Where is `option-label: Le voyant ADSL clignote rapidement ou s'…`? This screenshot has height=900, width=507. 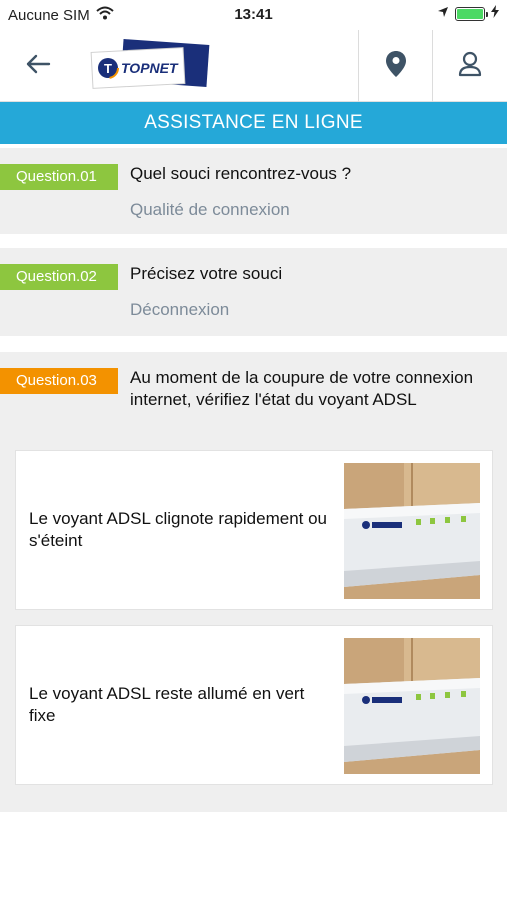 option-label: Le voyant ADSL clignote rapidement ou s'… is located at coordinates (178, 529).